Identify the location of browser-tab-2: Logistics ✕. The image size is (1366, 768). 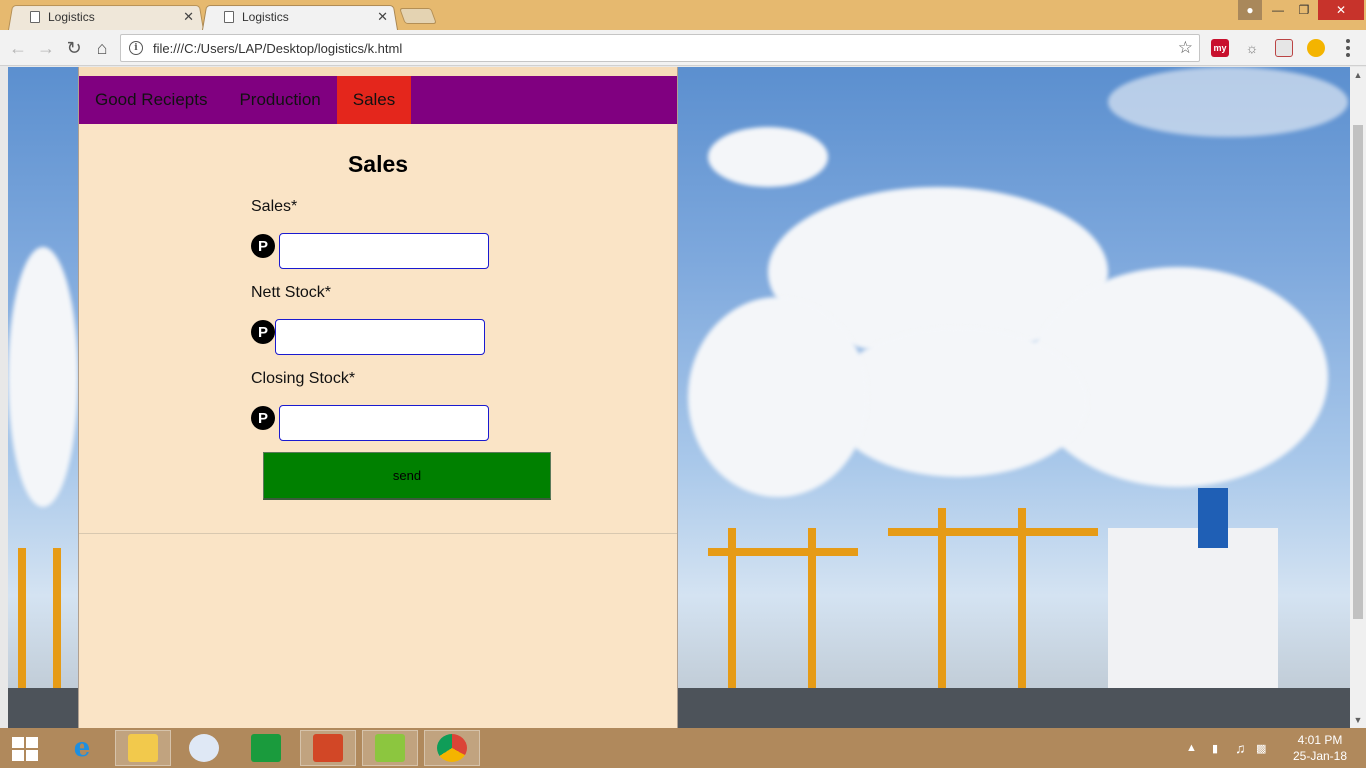
(300, 17).